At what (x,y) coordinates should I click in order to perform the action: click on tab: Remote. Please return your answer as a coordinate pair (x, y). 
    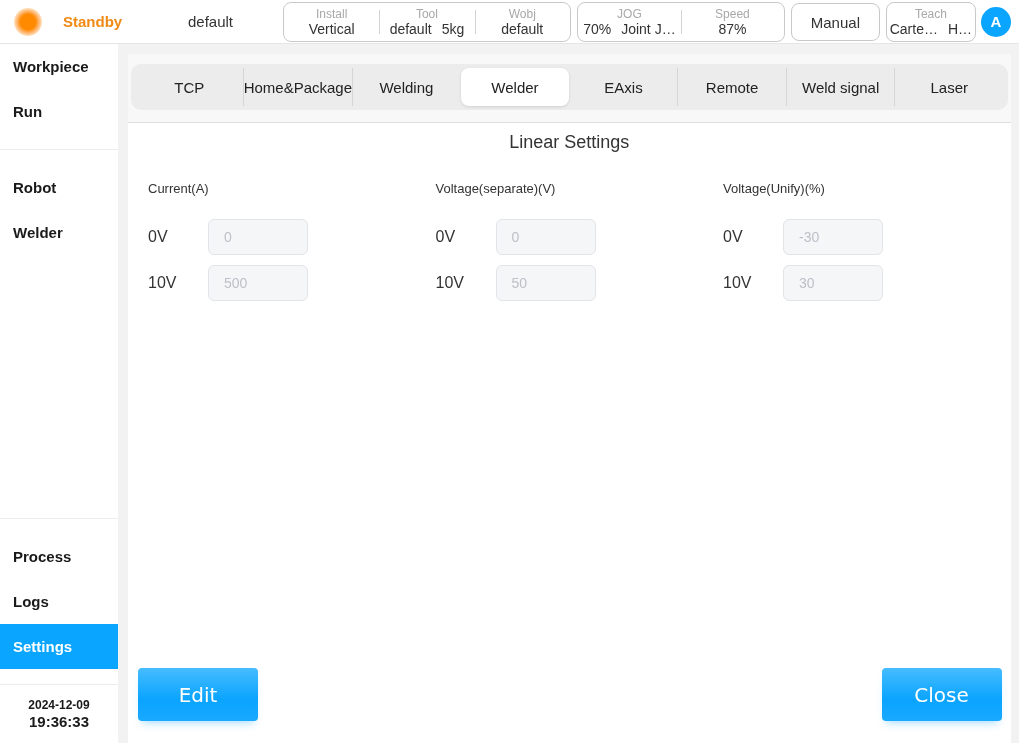
    Looking at the image, I should click on (732, 87).